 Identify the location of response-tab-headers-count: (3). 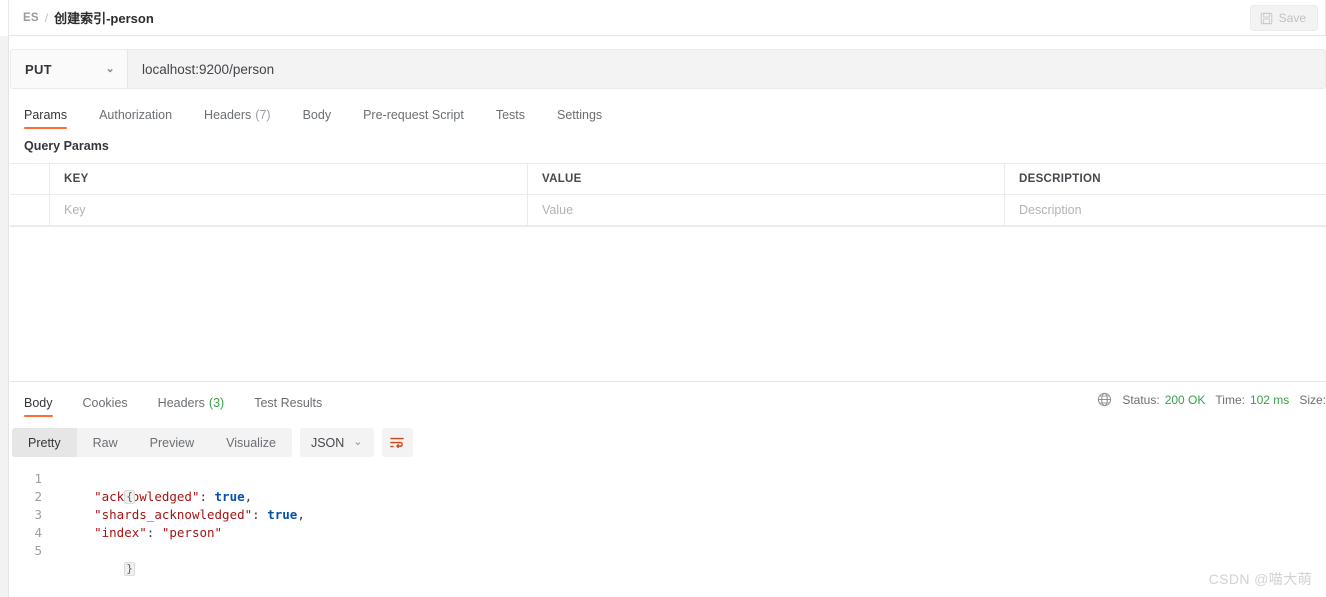
(216, 403).